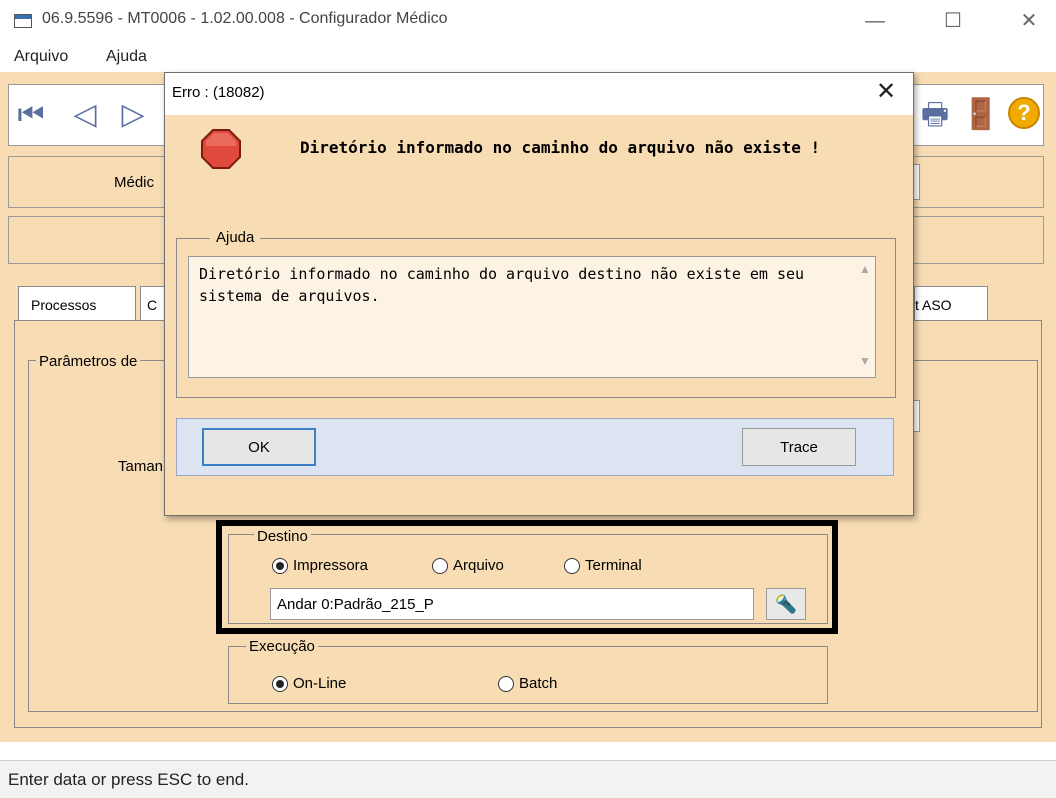 The width and height of the screenshot is (1056, 798). I want to click on scroll-down-icon: ▼, so click(865, 361).